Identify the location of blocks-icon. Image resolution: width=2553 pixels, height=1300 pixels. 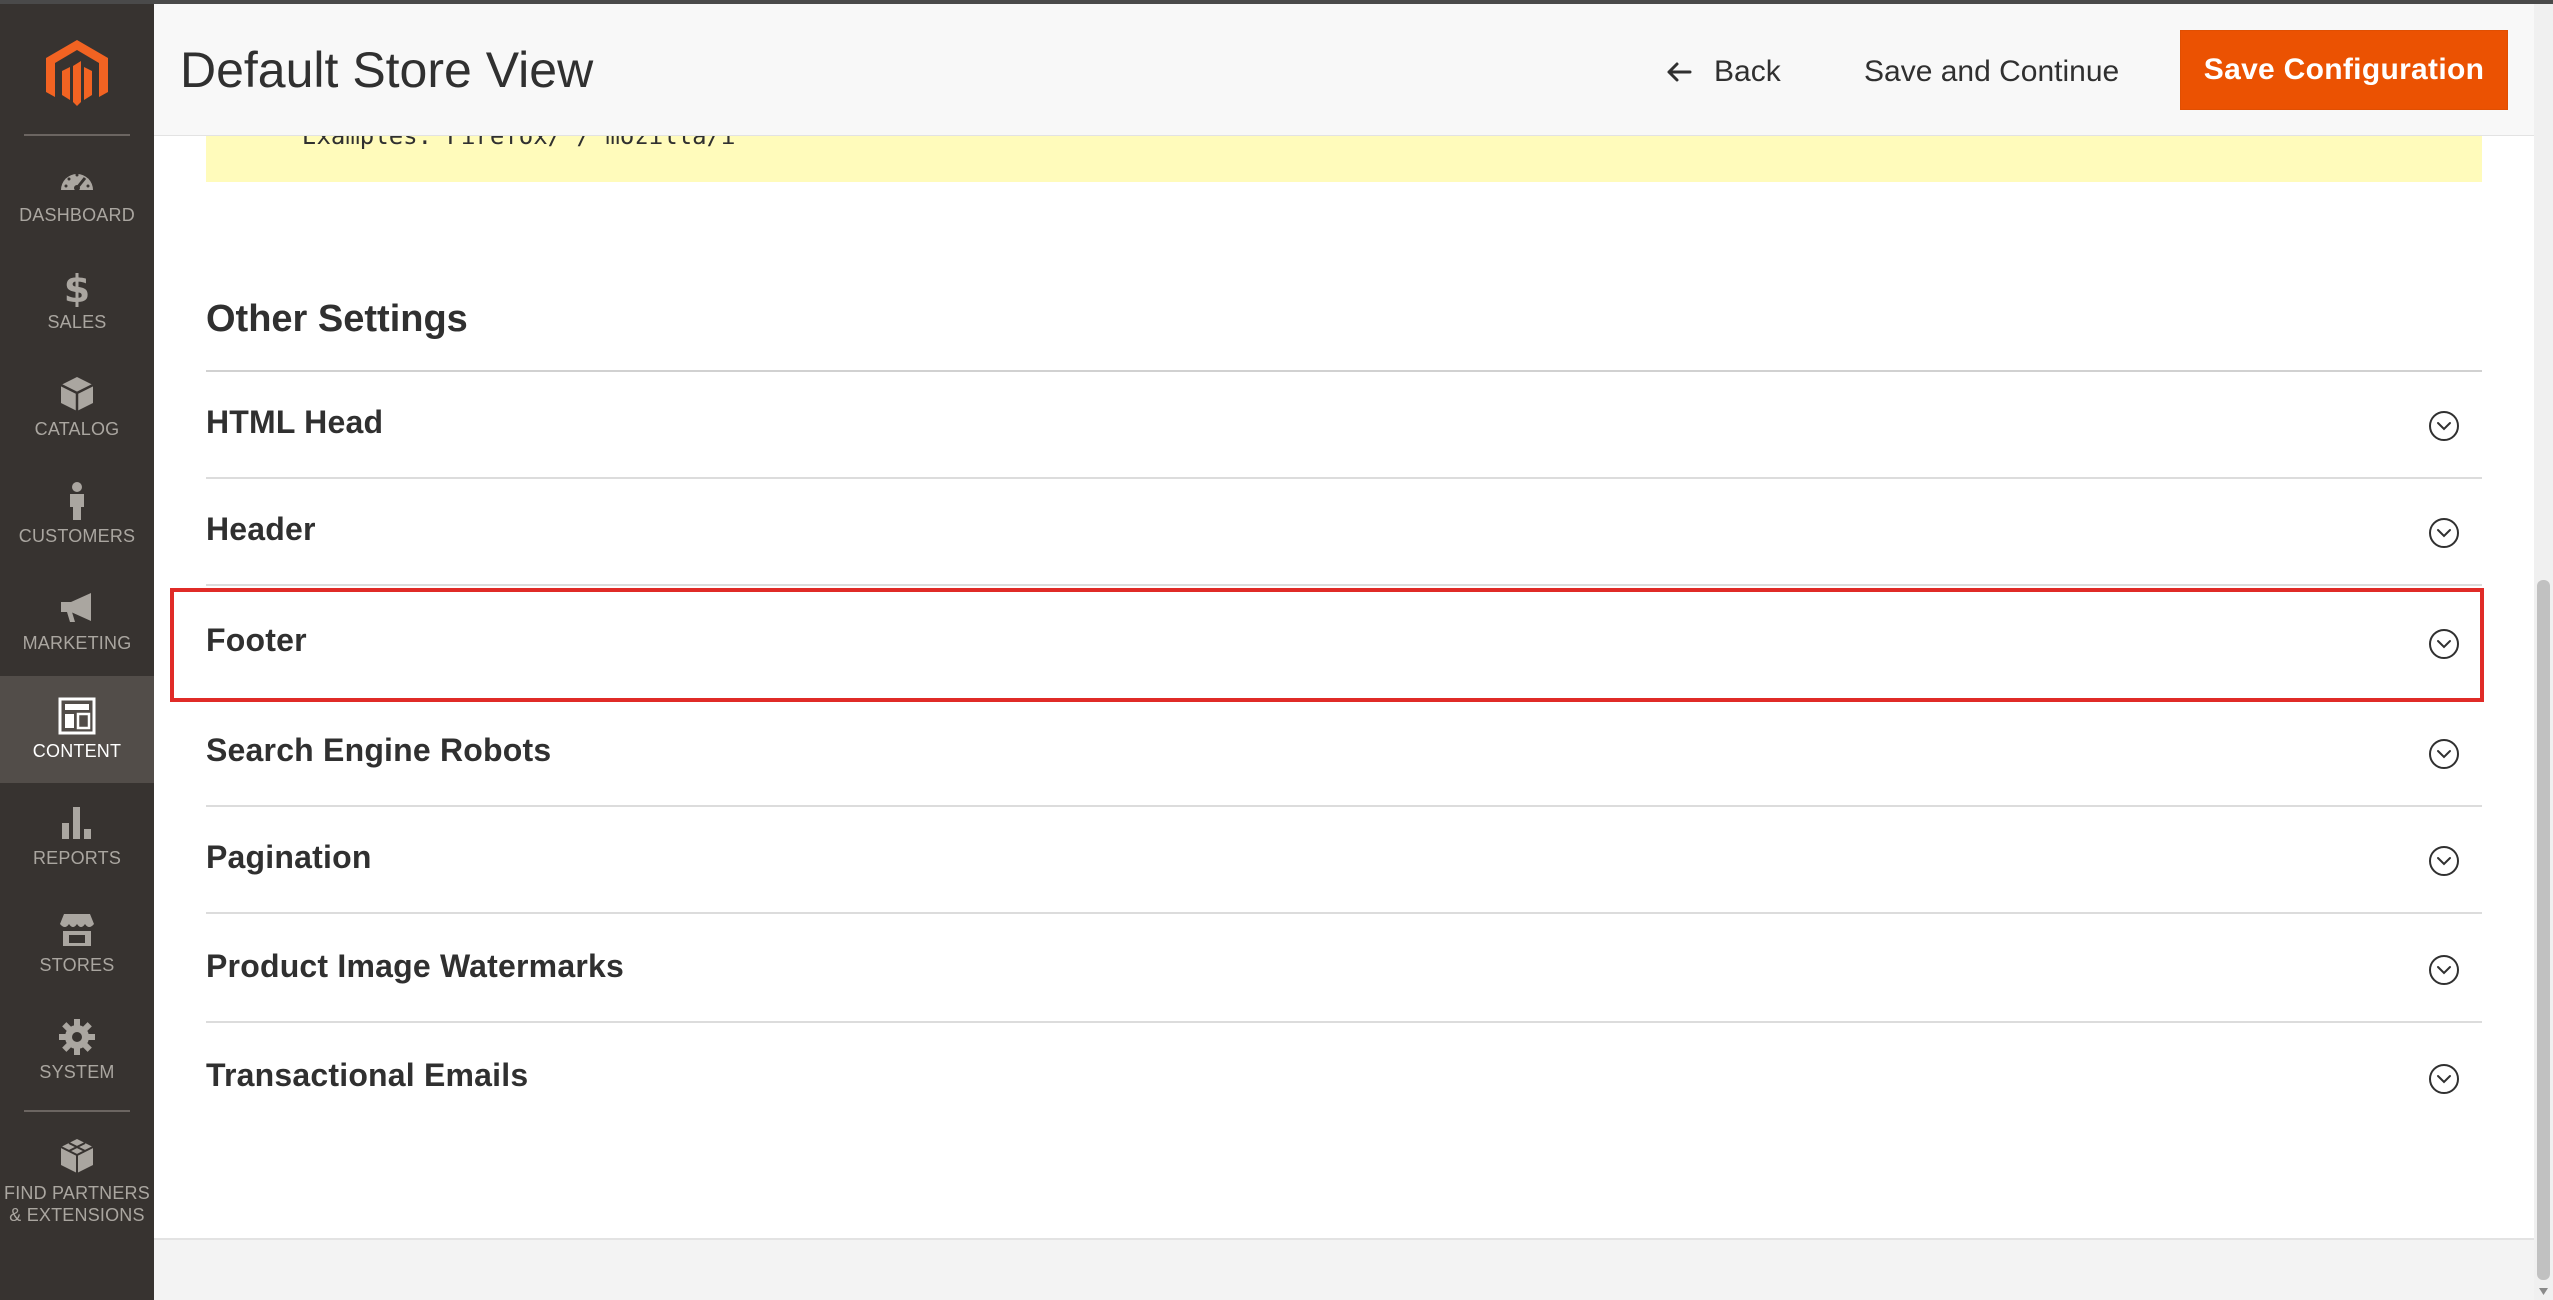
(77, 1156).